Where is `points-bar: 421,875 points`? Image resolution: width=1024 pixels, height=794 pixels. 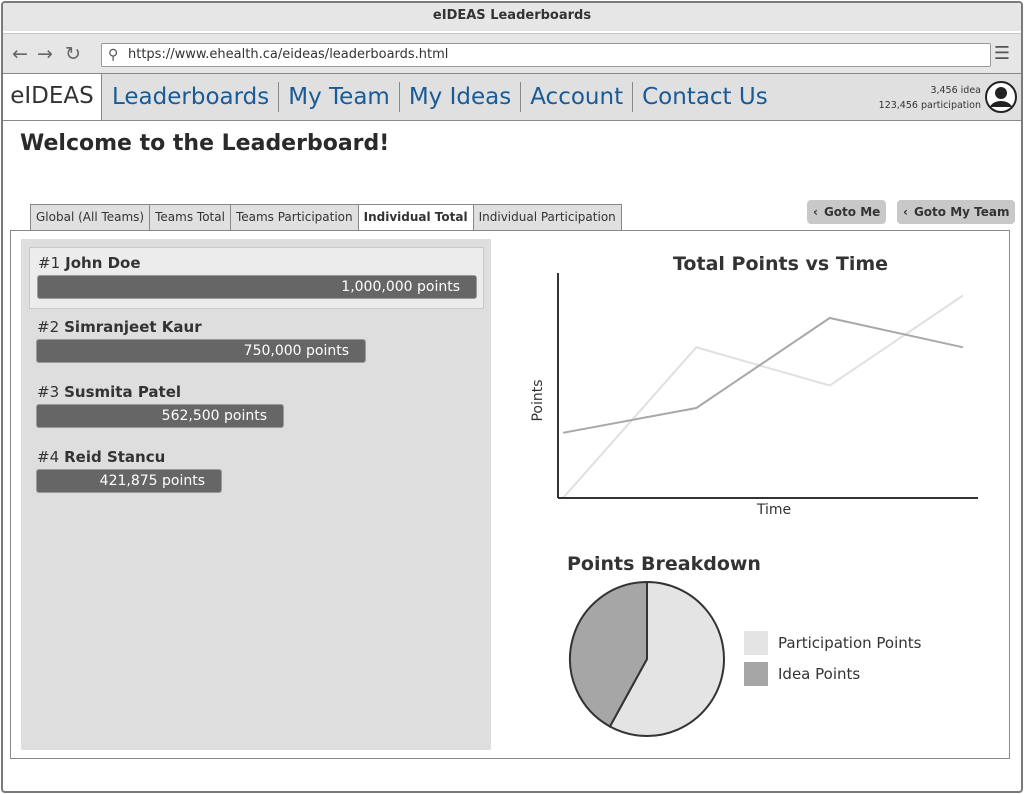
points-bar: 421,875 points is located at coordinates (129, 481).